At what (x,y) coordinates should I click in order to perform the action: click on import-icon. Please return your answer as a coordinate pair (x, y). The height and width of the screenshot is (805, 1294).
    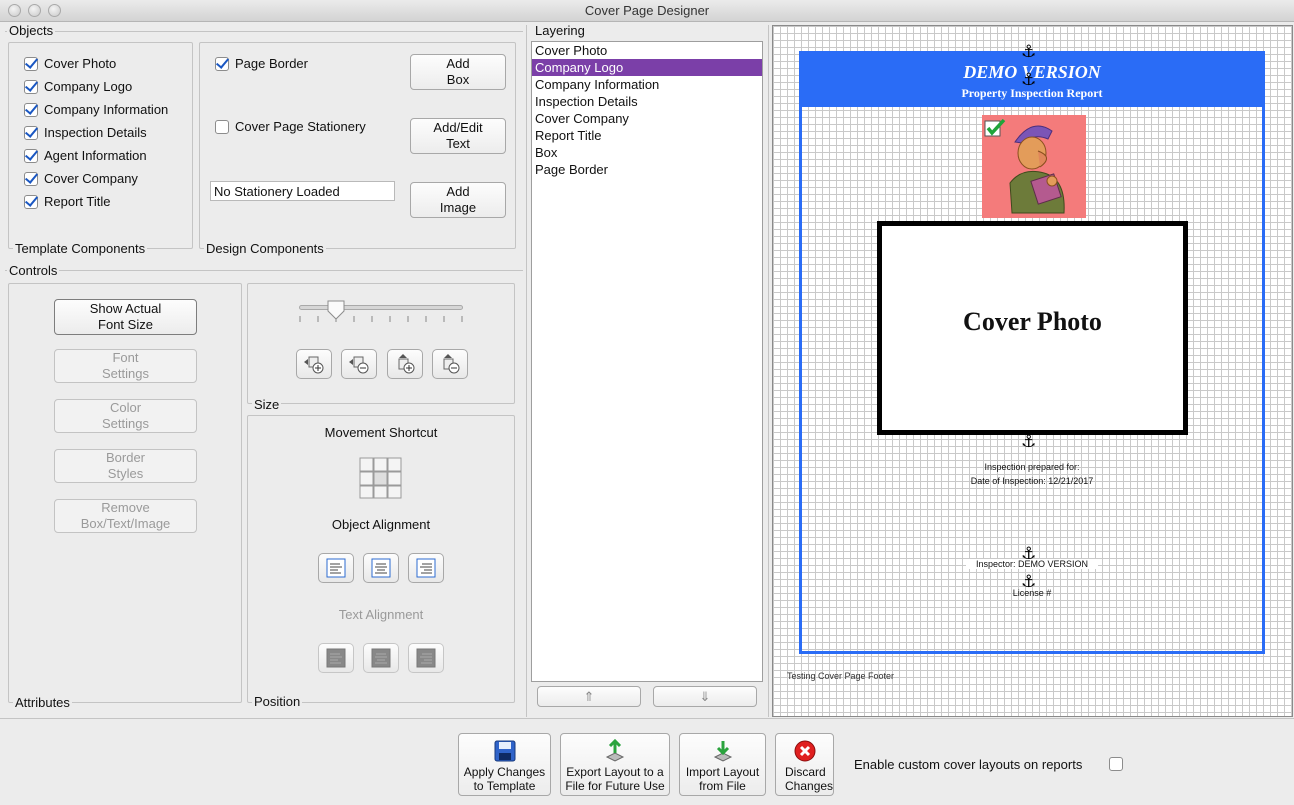
    Looking at the image, I should click on (722, 751).